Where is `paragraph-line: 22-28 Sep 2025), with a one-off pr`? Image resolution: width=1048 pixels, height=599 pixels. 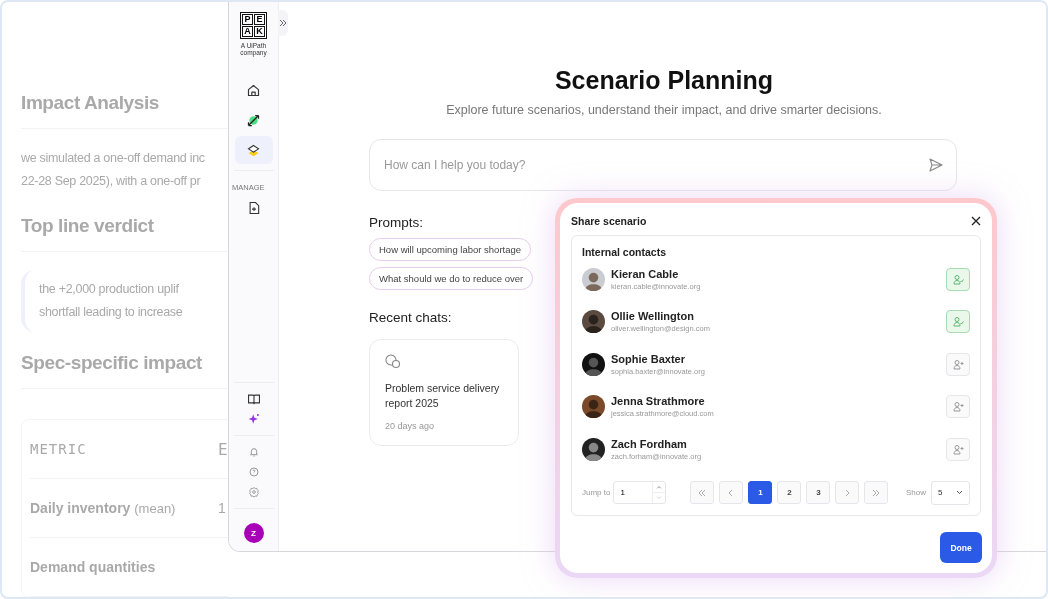
paragraph-line: 22-28 Sep 2025), with a one-off pr is located at coordinates (111, 181).